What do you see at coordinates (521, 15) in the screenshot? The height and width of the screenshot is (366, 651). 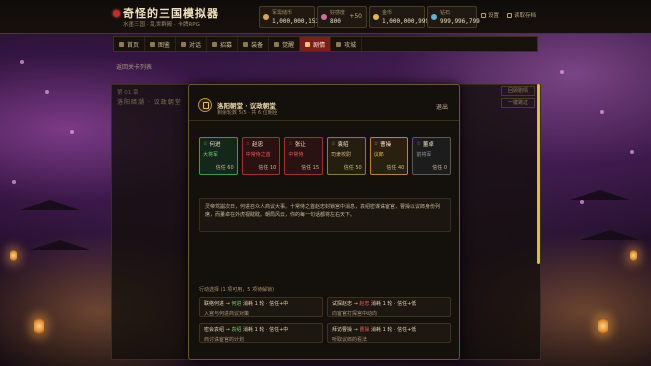 I see `load-archive-button: 读取存档` at bounding box center [521, 15].